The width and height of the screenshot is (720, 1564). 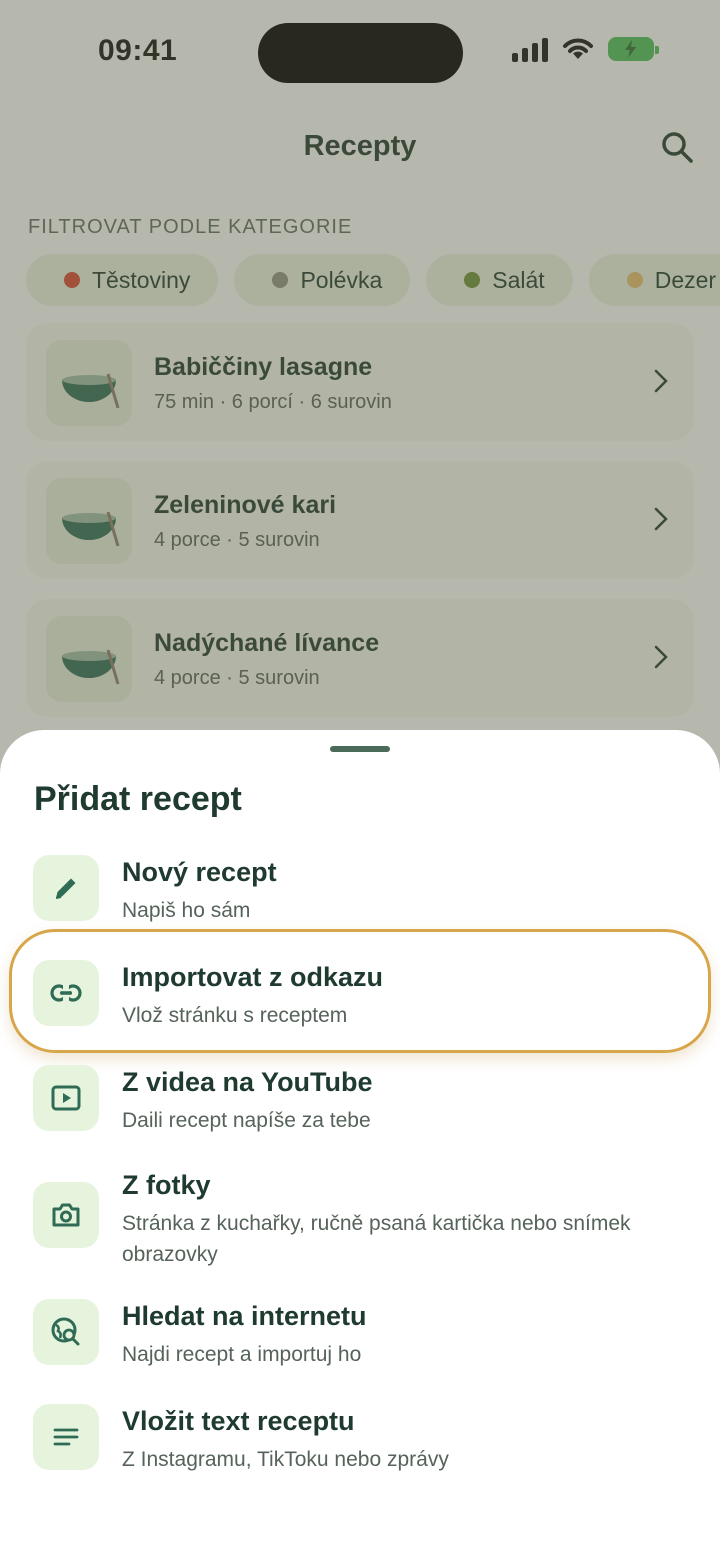 What do you see at coordinates (285, 1459) in the screenshot?
I see `option-subtitle: Z Instagramu, TikToku nebo zprávy` at bounding box center [285, 1459].